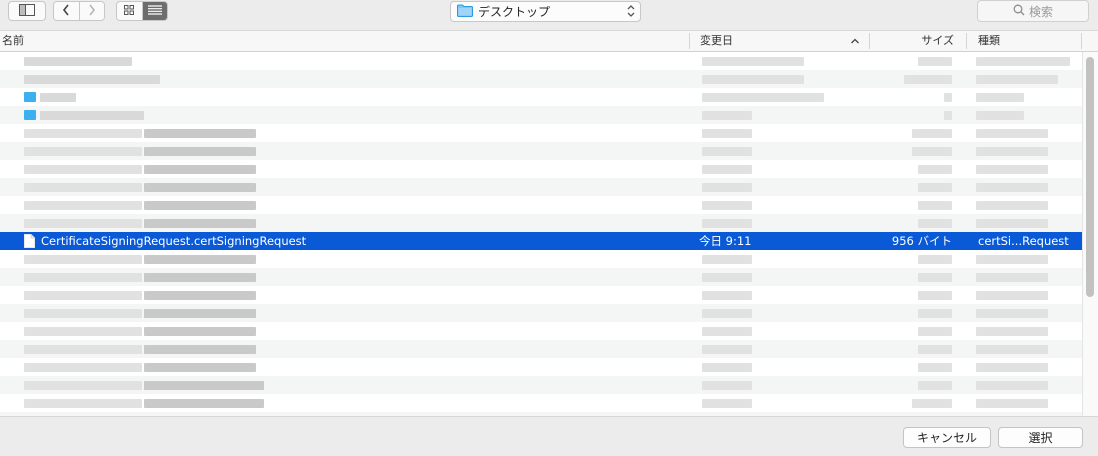 Image resolution: width=1098 pixels, height=456 pixels. Describe the element at coordinates (29, 242) in the screenshot. I see `document-icon` at that location.